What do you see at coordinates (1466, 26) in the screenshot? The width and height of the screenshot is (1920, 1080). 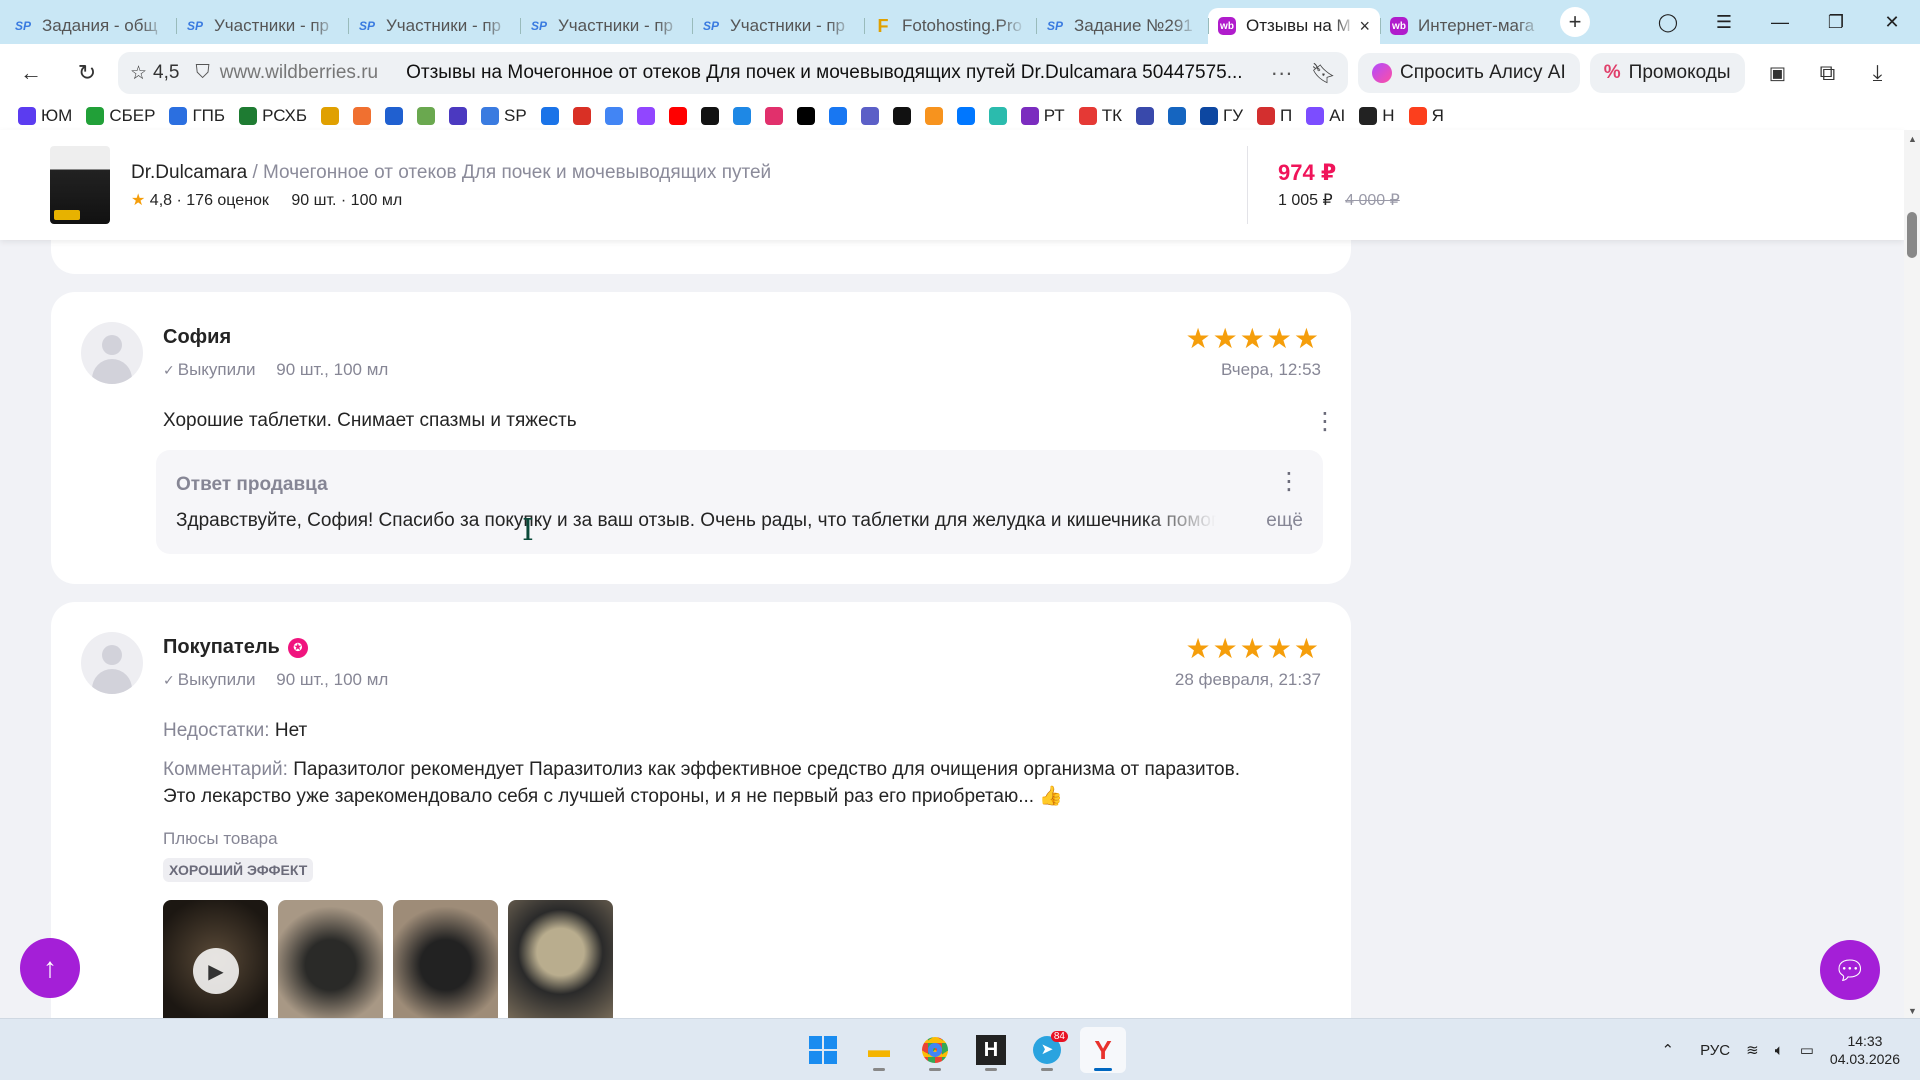 I see `browser-tab: wb Интернет-мага` at bounding box center [1466, 26].